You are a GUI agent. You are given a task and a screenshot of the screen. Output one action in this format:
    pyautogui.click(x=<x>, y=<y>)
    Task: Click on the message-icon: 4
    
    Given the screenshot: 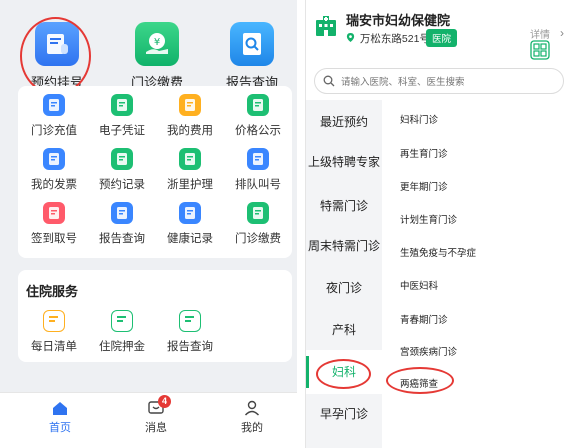 What is the action you would take?
    pyautogui.click(x=159, y=406)
    